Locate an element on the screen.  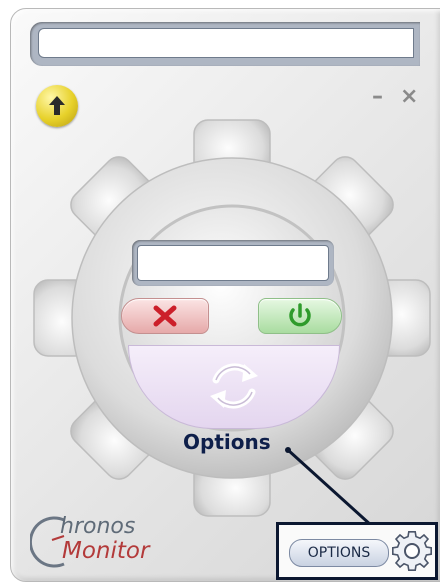
refresh-icon is located at coordinates (234, 386).